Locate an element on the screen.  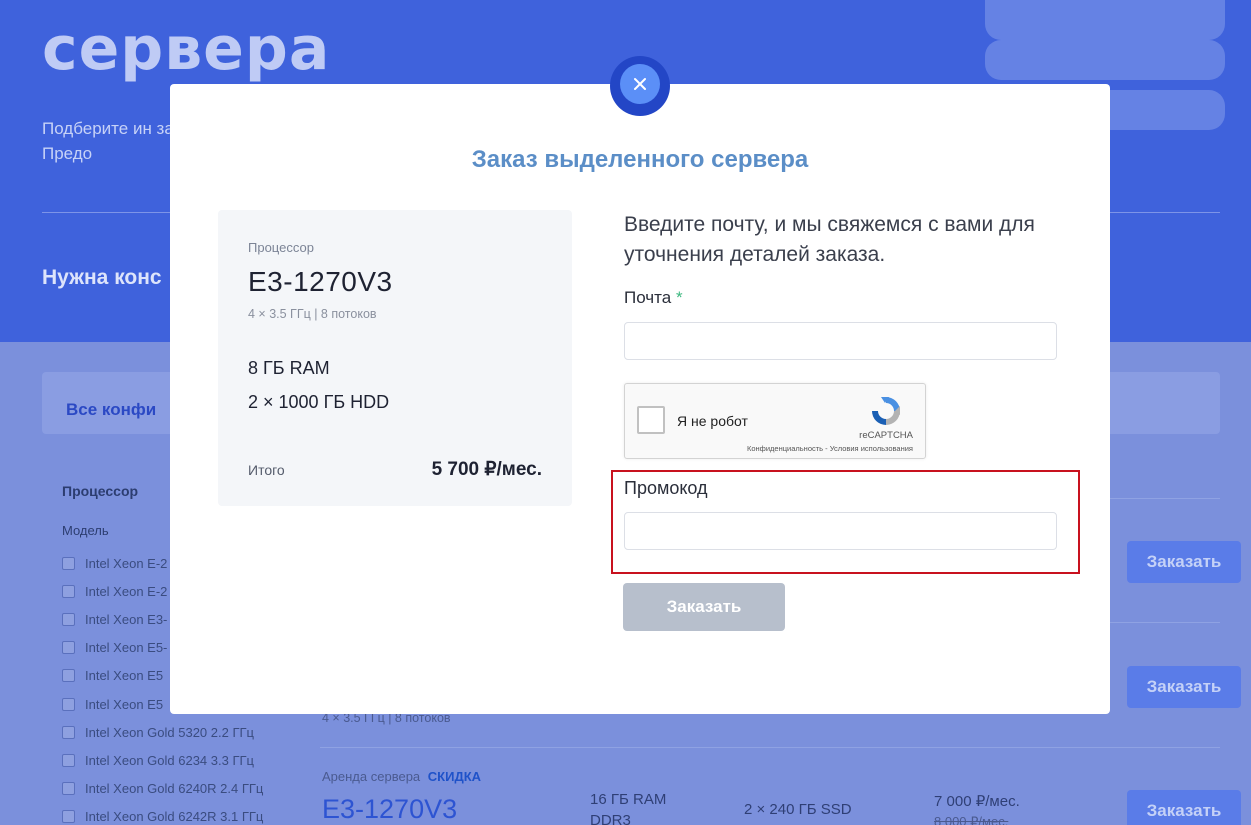
server-old-price: 8 000 ₽/мес. is located at coordinates (971, 819).